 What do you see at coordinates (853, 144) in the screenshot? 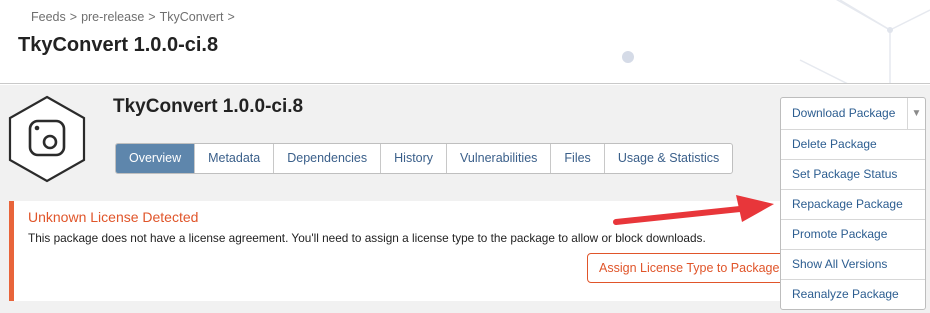
I see `delete-package-button: Delete Package` at bounding box center [853, 144].